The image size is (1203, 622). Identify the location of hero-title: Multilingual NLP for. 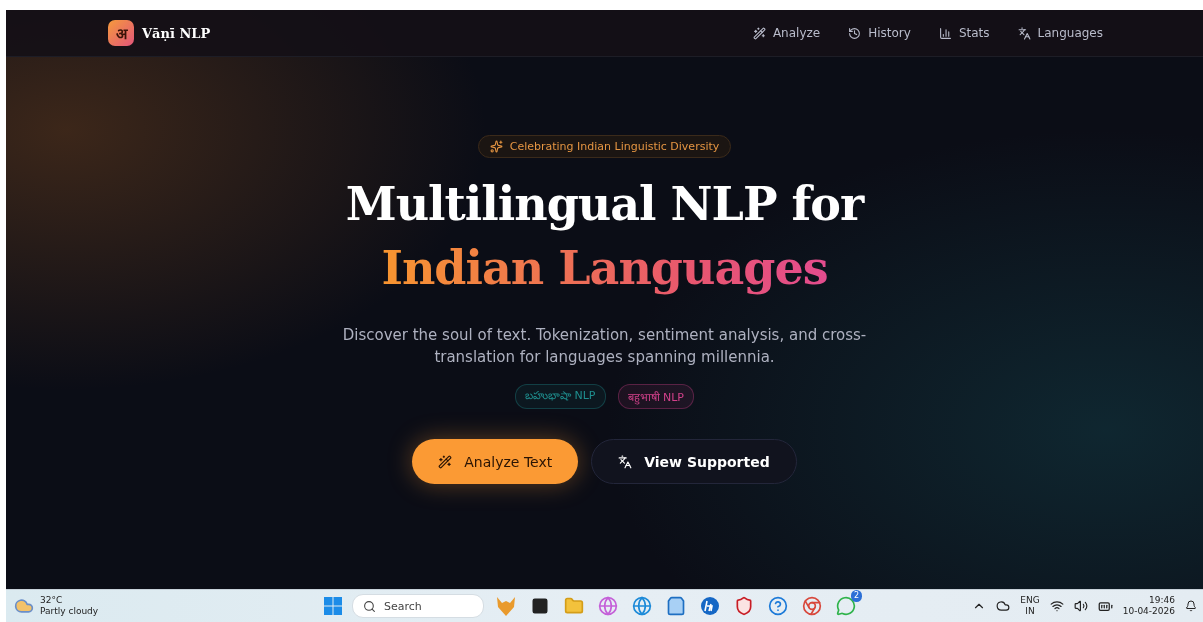
(604, 204).